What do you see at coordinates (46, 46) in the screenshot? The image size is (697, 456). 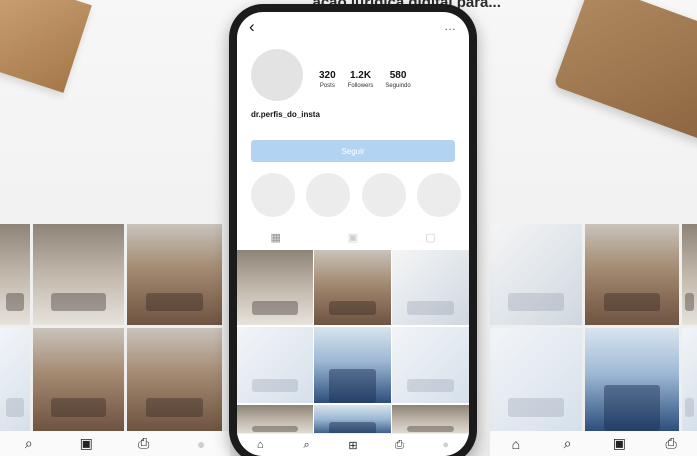 I see `wood-block-decor` at bounding box center [46, 46].